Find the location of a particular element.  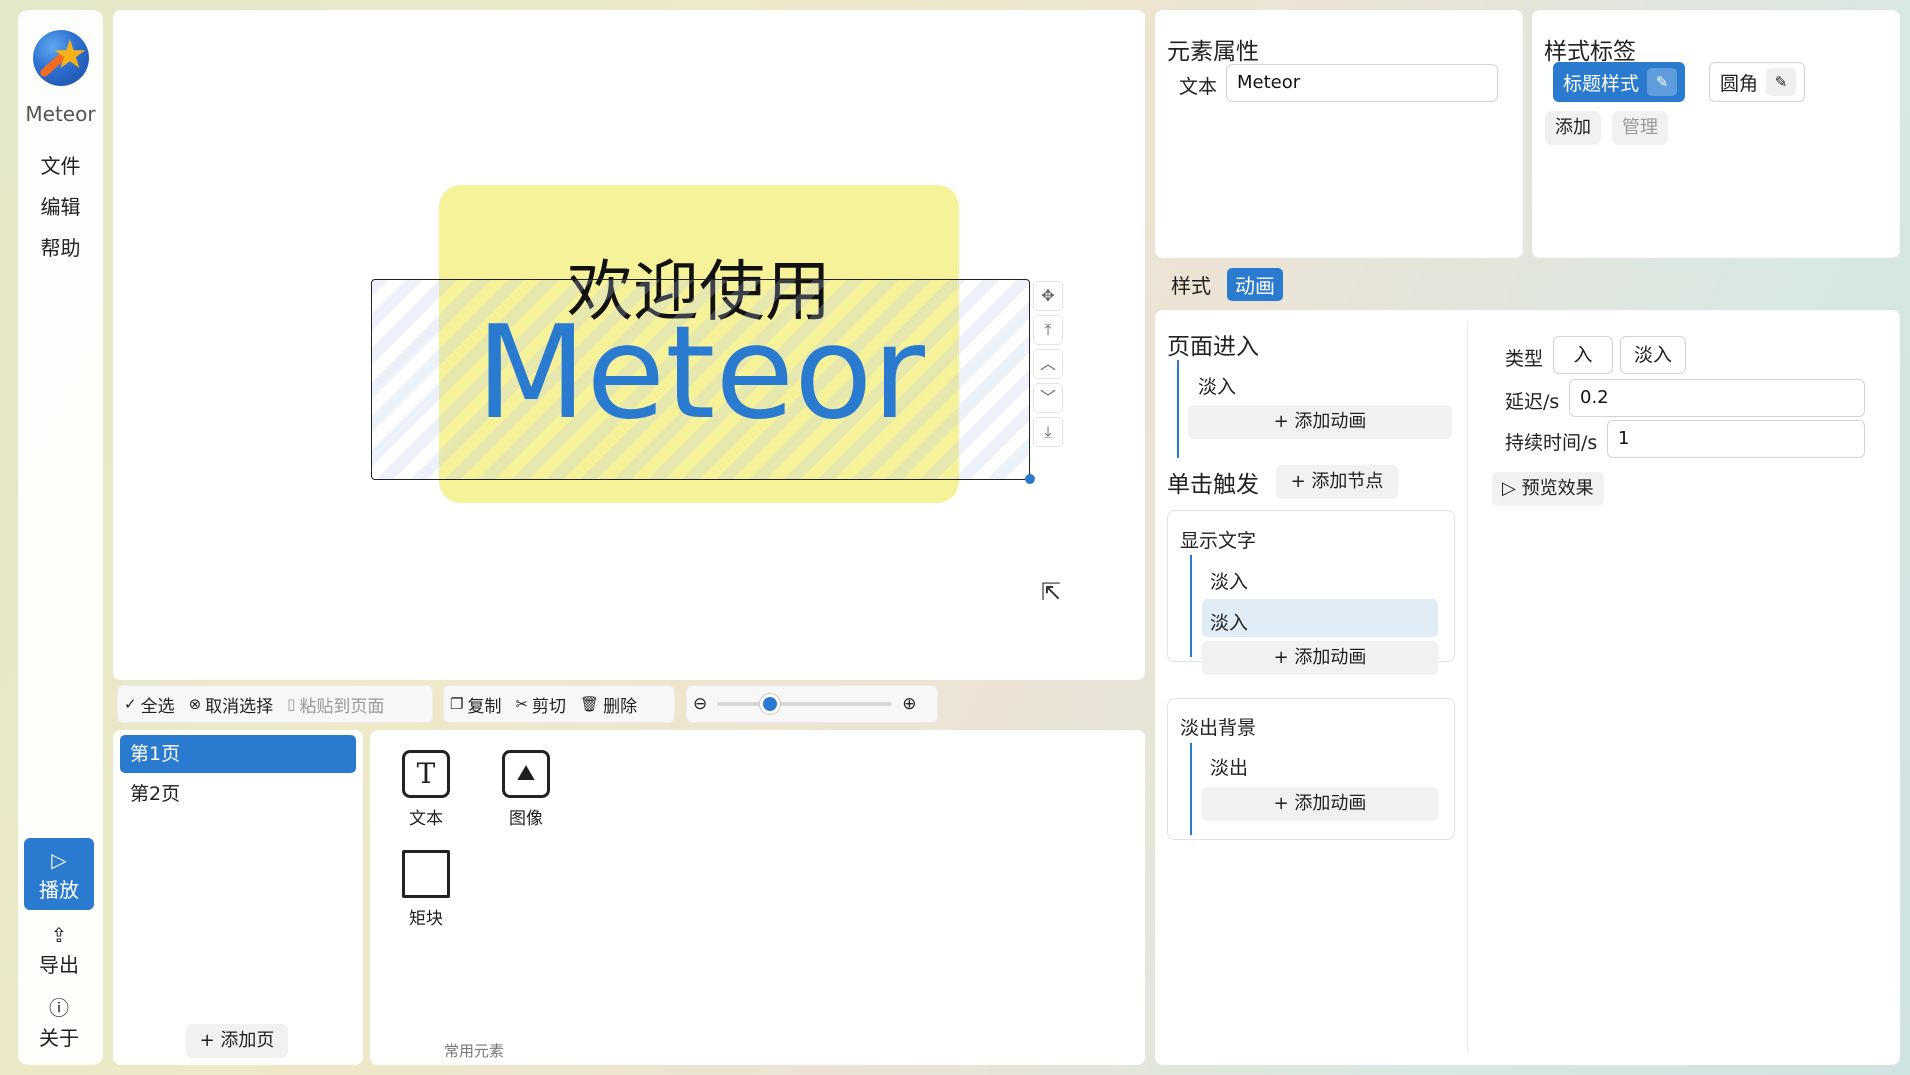

delete-button: 🗑 删除 is located at coordinates (608, 704).